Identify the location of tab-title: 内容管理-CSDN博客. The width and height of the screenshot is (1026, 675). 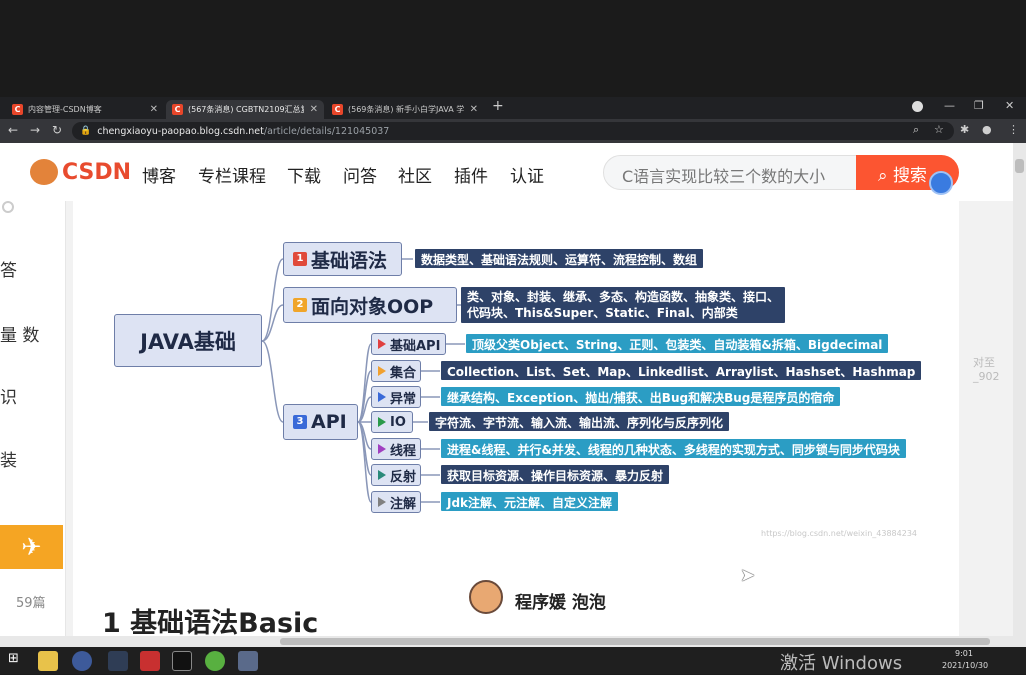
(65, 109).